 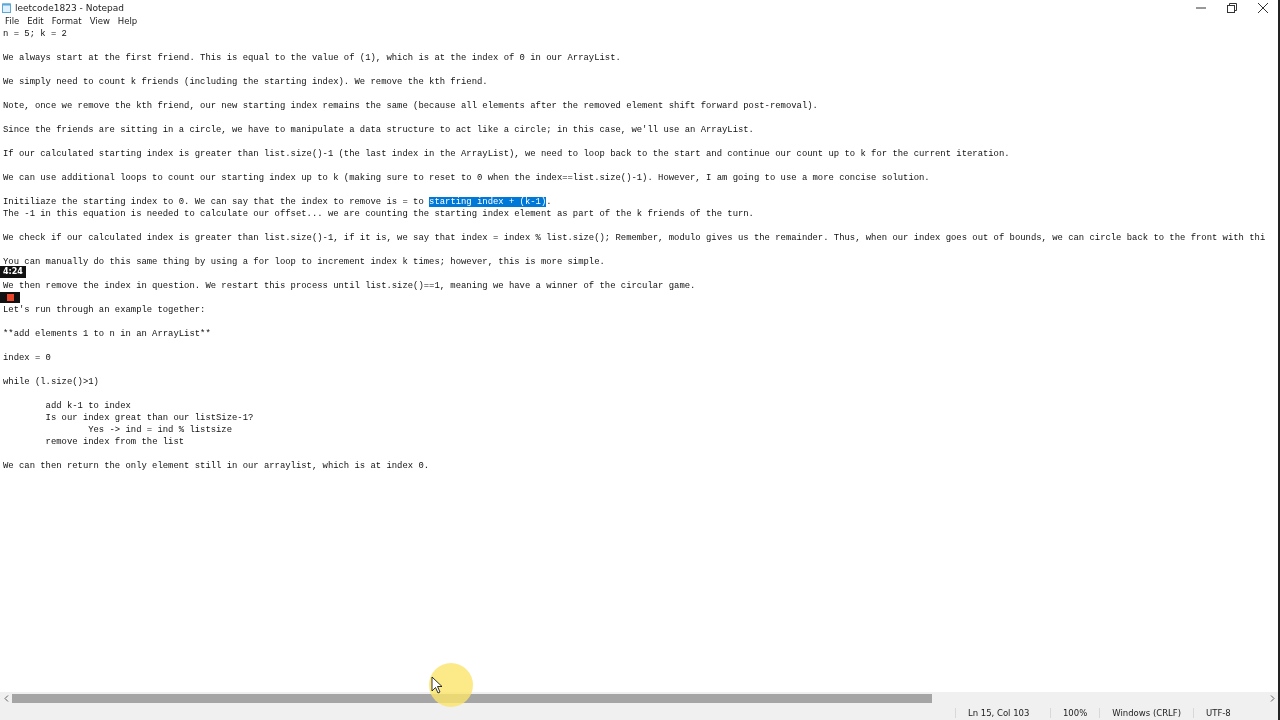 I want to click on menu-item: File, so click(x=13, y=21).